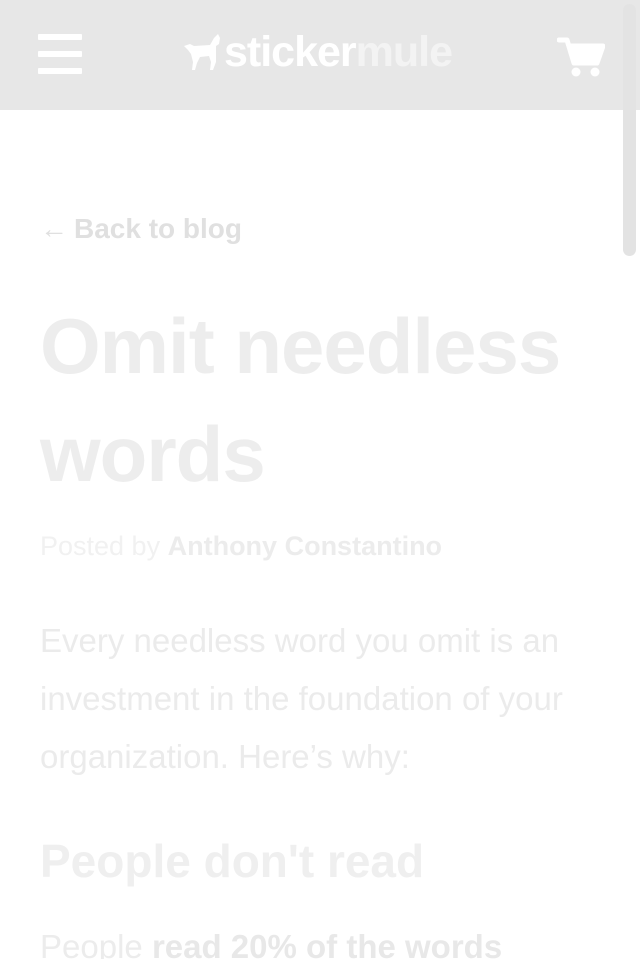  I want to click on hamburger-menu-icon, so click(60, 54).